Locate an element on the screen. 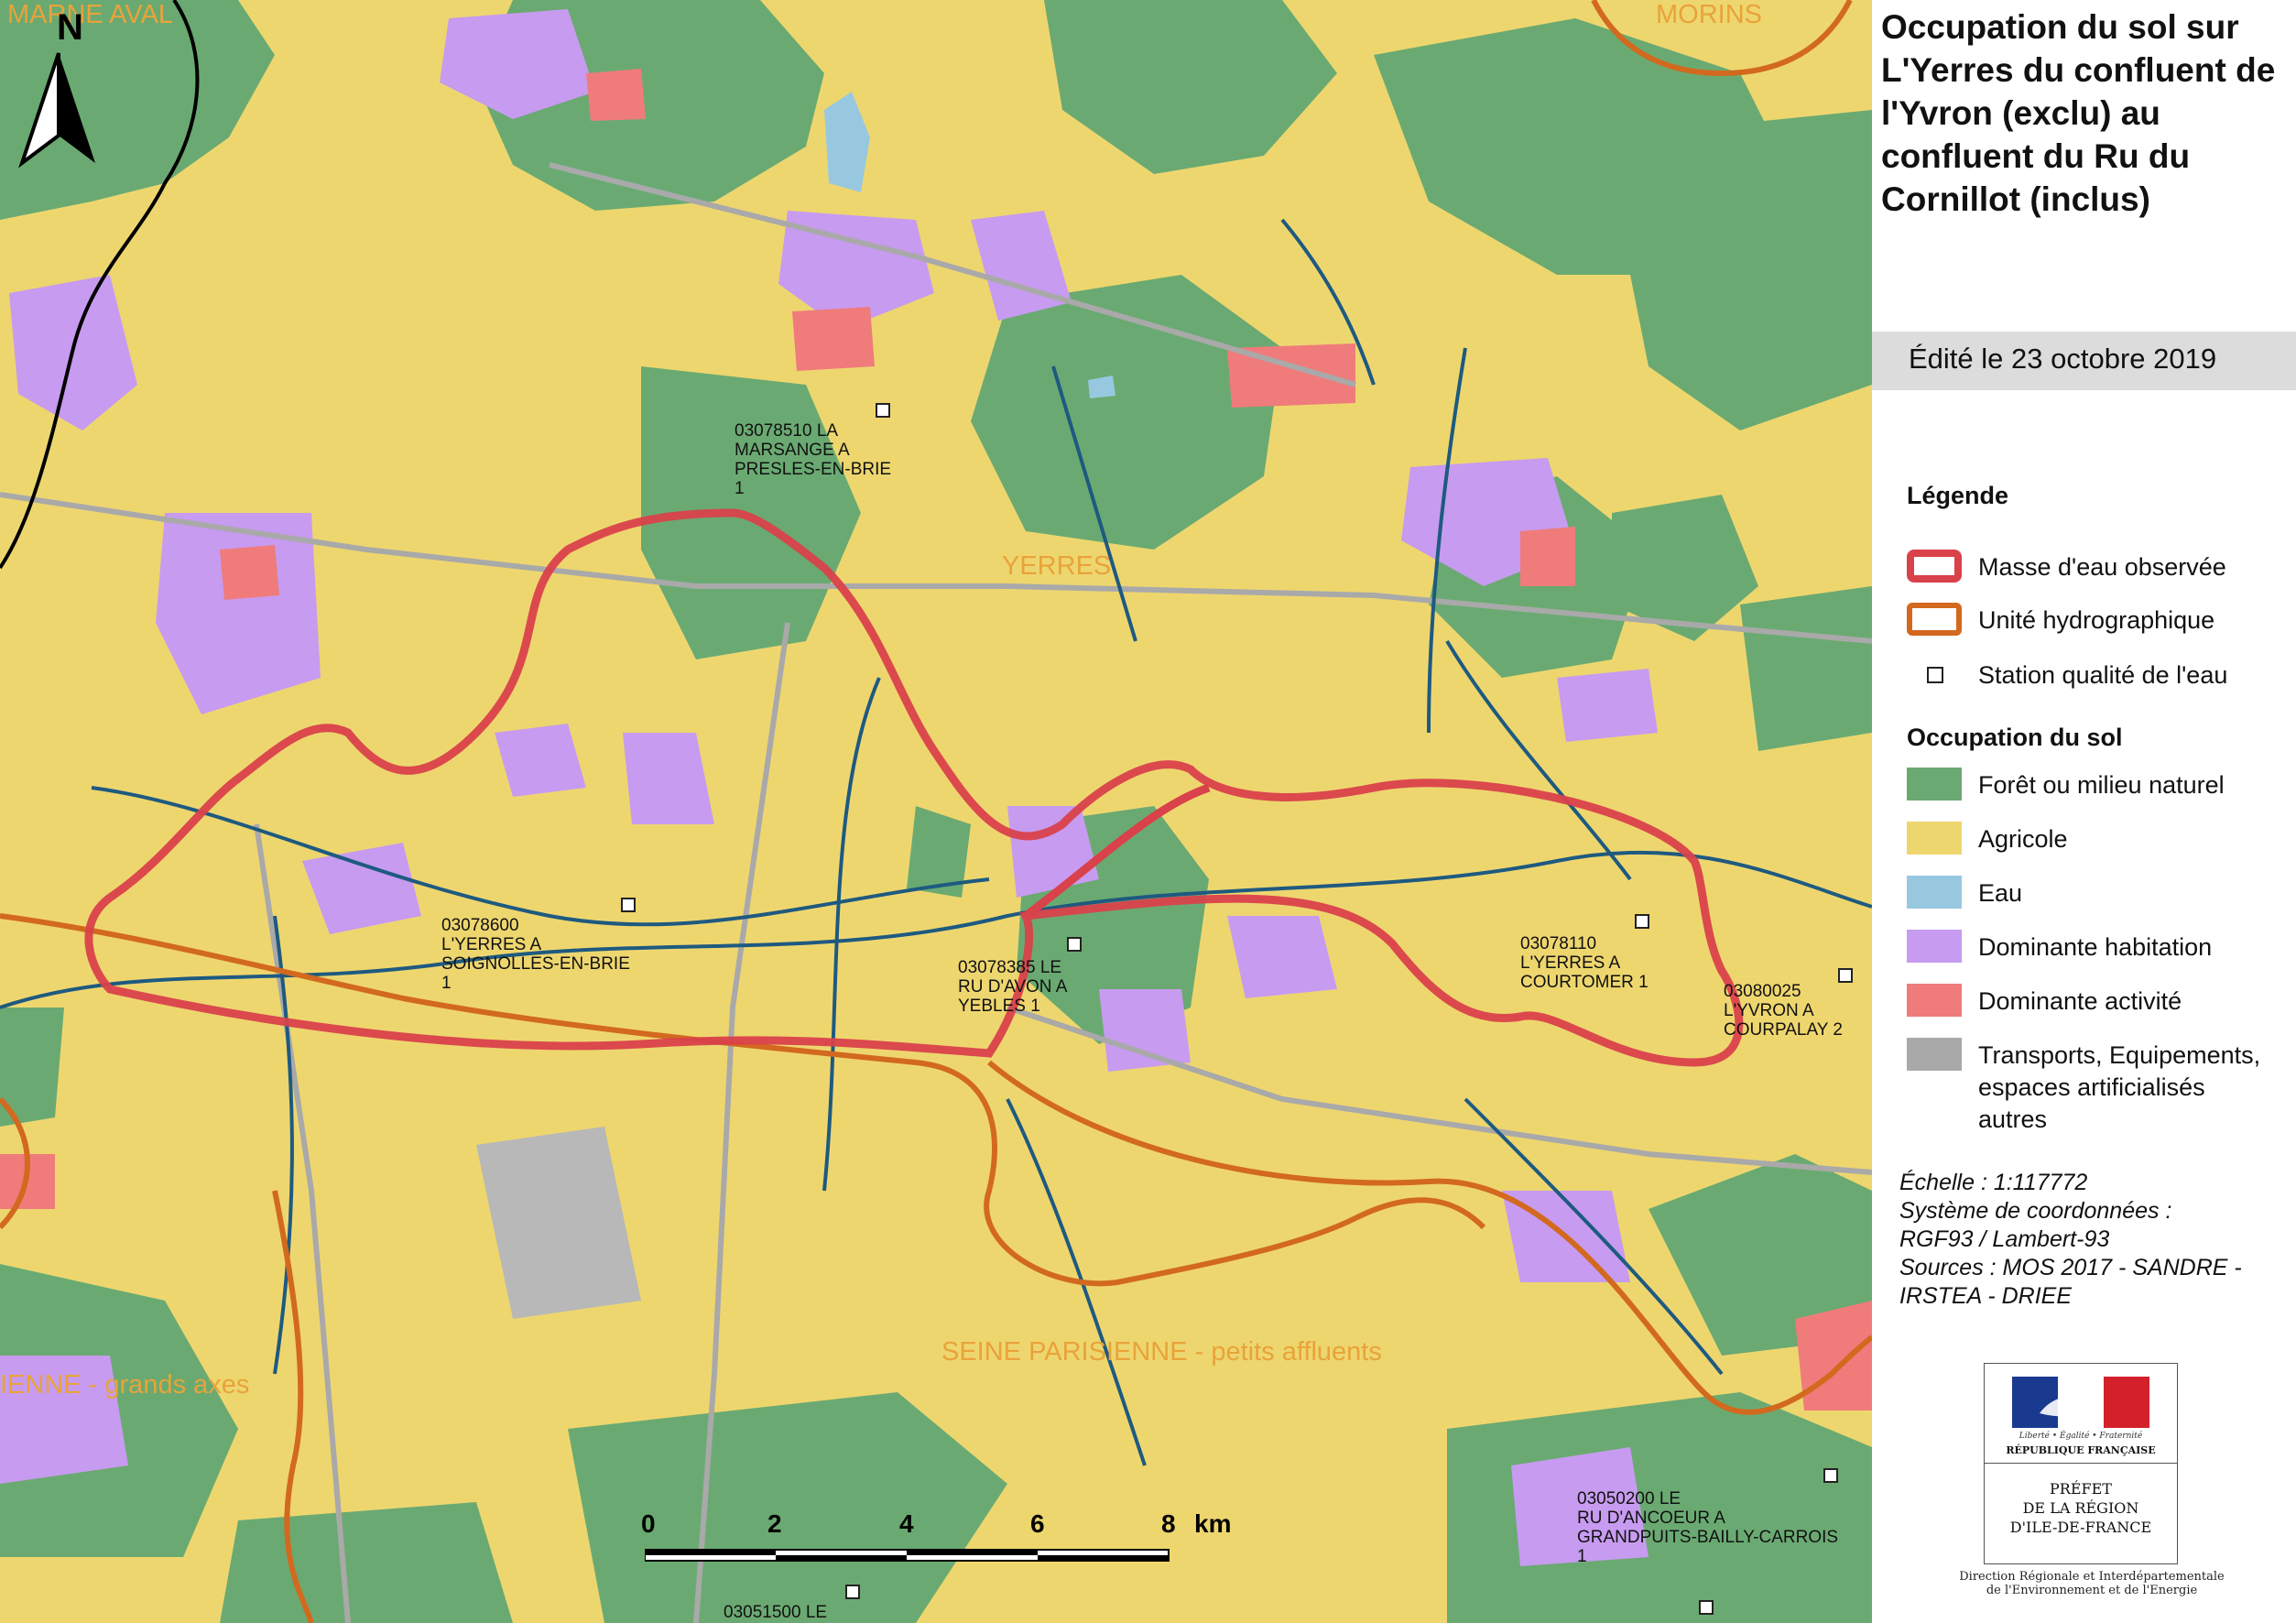  forest-swatch is located at coordinates (1934, 784).